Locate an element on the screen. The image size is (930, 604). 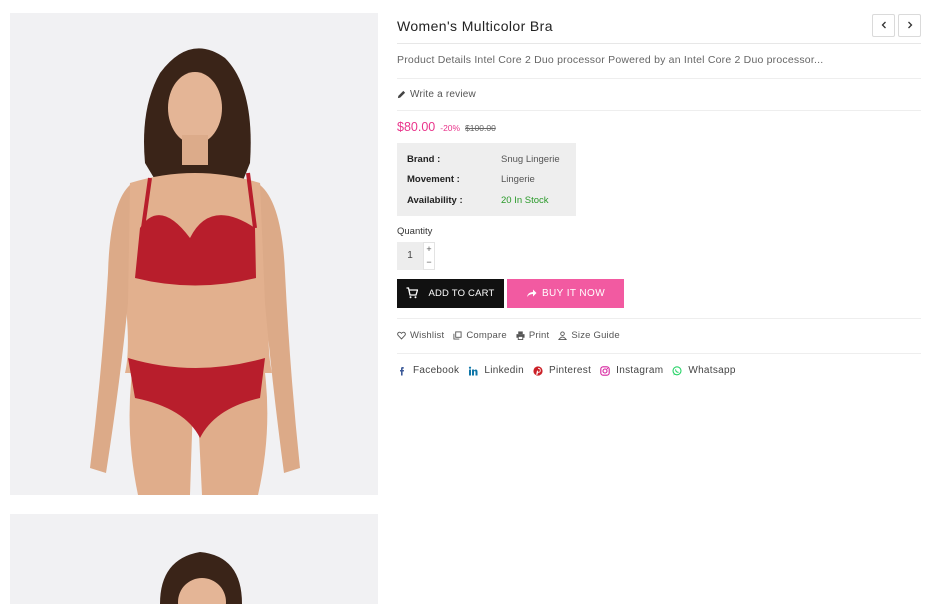
share-linkedin: Linkedin is located at coordinates (496, 370).